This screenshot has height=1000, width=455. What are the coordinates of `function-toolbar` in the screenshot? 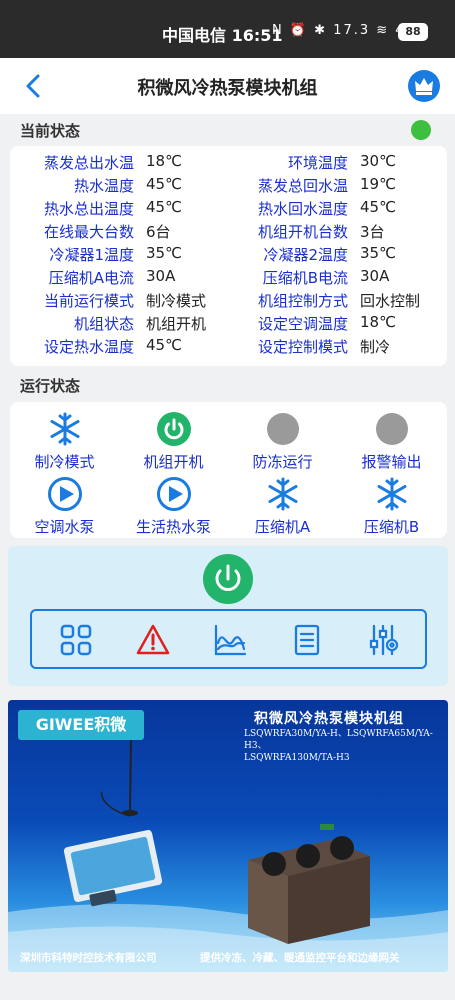 It's located at (228, 639).